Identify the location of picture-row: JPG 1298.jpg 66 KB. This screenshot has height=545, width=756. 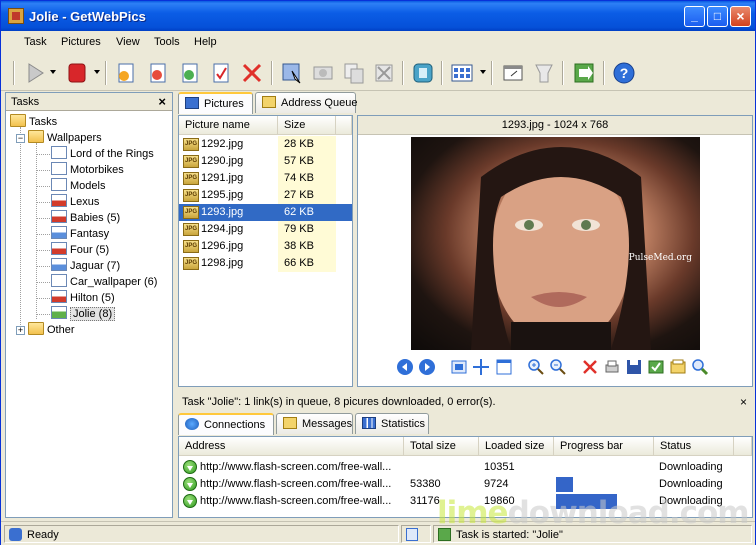
(265, 263).